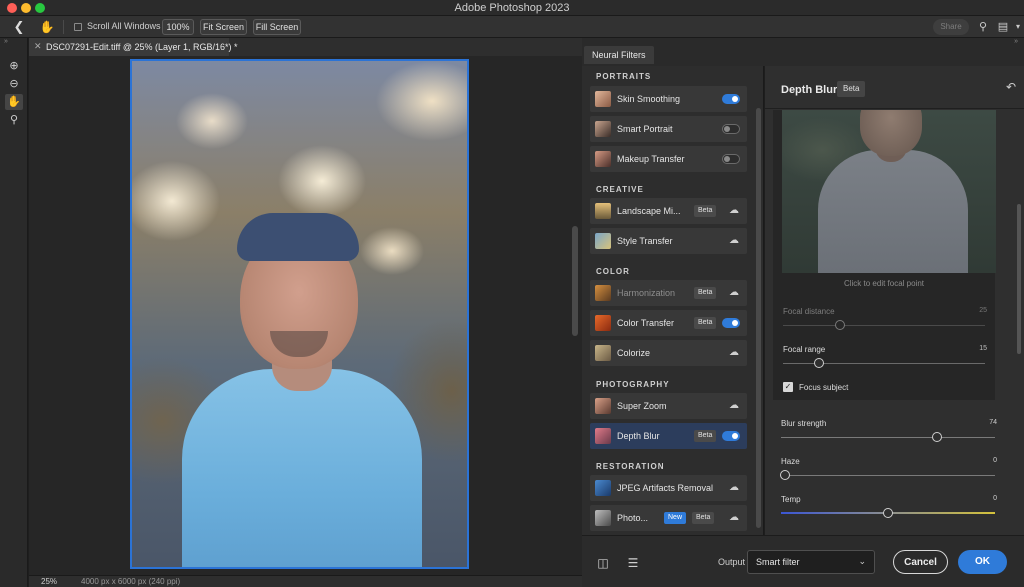  Describe the element at coordinates (619, 55) in the screenshot. I see `neural-filters-tab: Neural Filters` at that location.